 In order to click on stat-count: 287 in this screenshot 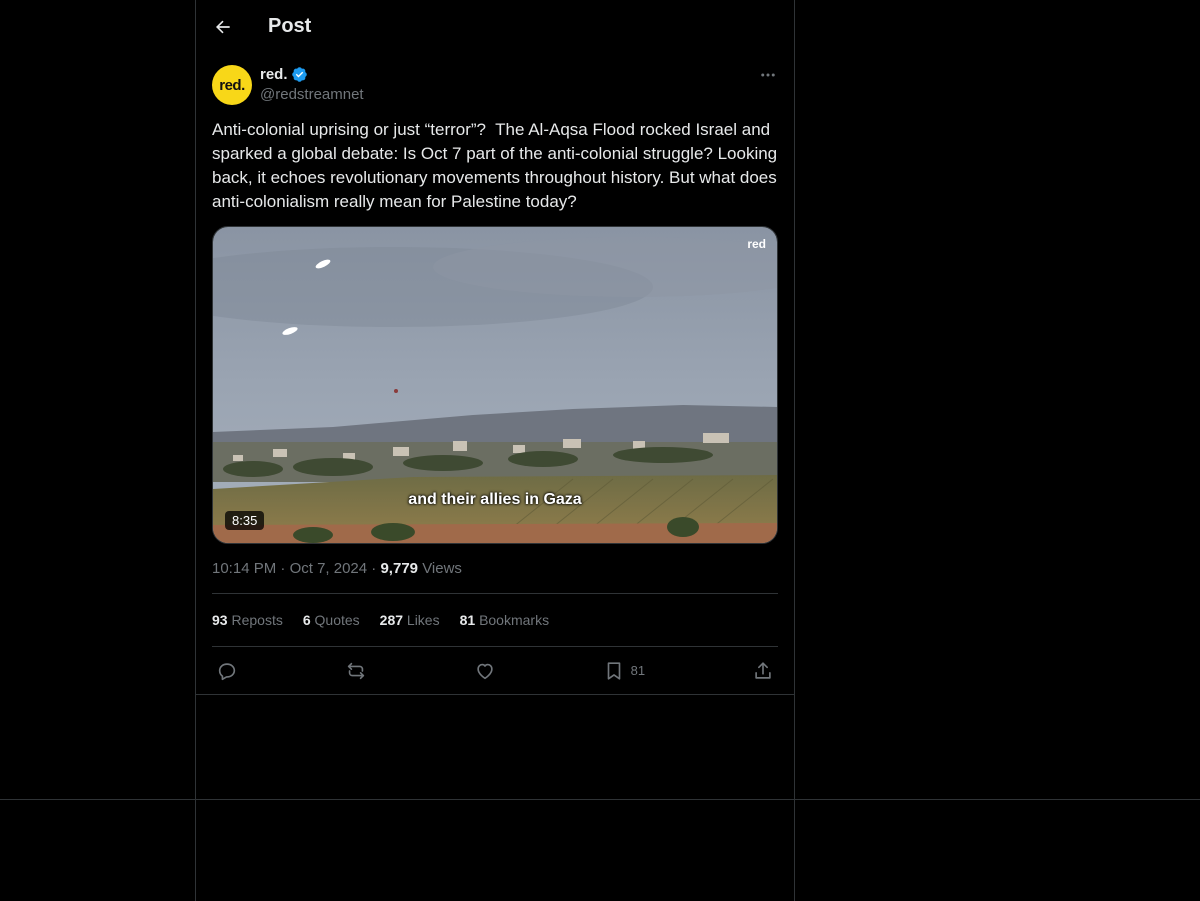, I will do `click(391, 620)`.